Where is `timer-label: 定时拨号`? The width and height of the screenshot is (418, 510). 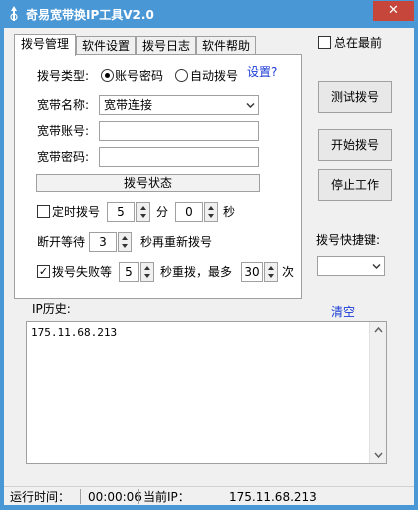 timer-label: 定时拨号 is located at coordinates (76, 212).